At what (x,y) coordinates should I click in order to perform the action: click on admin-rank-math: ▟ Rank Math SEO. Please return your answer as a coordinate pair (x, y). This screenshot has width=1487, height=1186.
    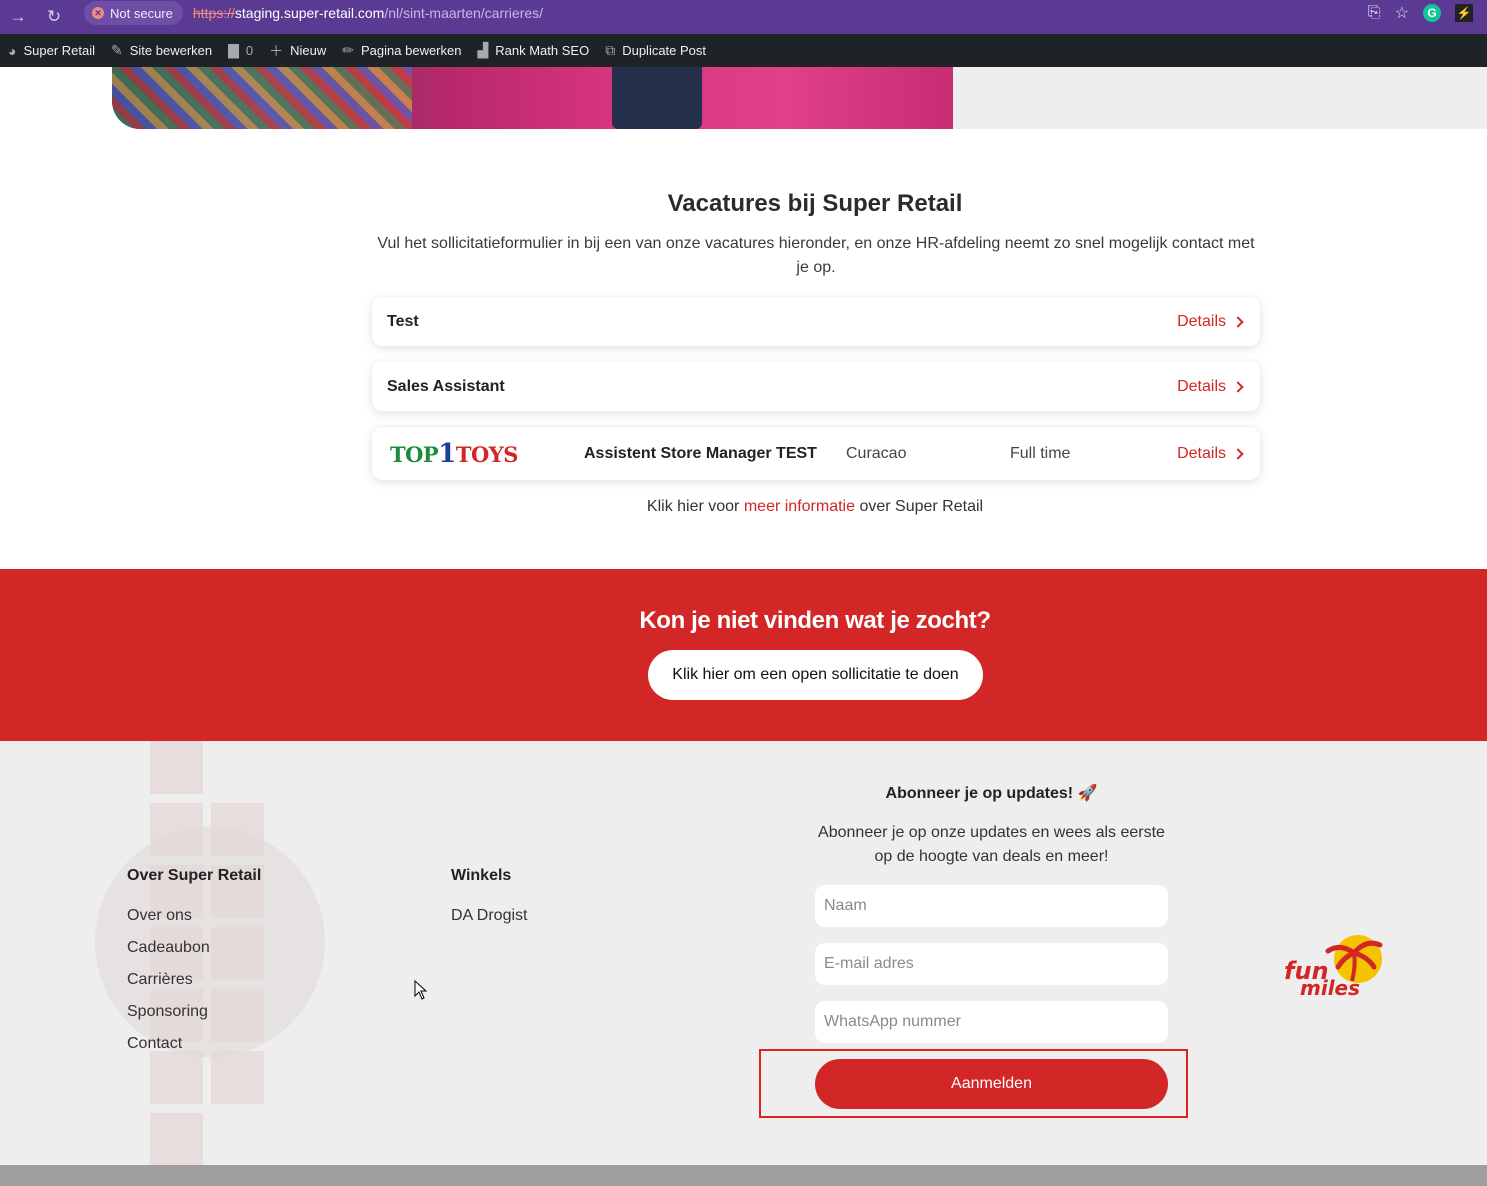
    Looking at the image, I should click on (533, 50).